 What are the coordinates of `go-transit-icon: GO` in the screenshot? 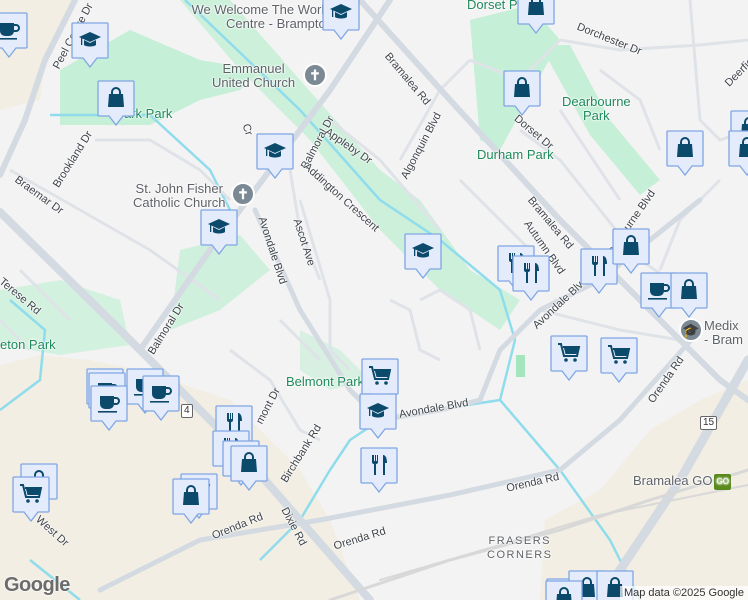 It's located at (722, 482).